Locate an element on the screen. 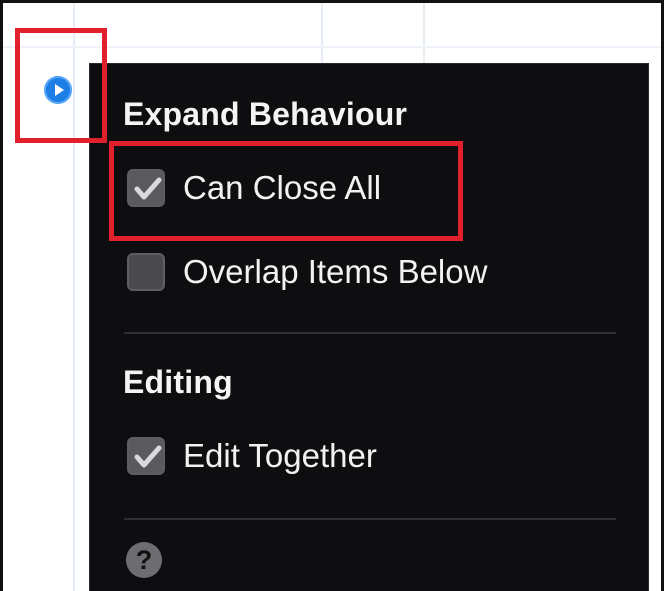 The width and height of the screenshot is (664, 591). help-icon: ? is located at coordinates (144, 560).